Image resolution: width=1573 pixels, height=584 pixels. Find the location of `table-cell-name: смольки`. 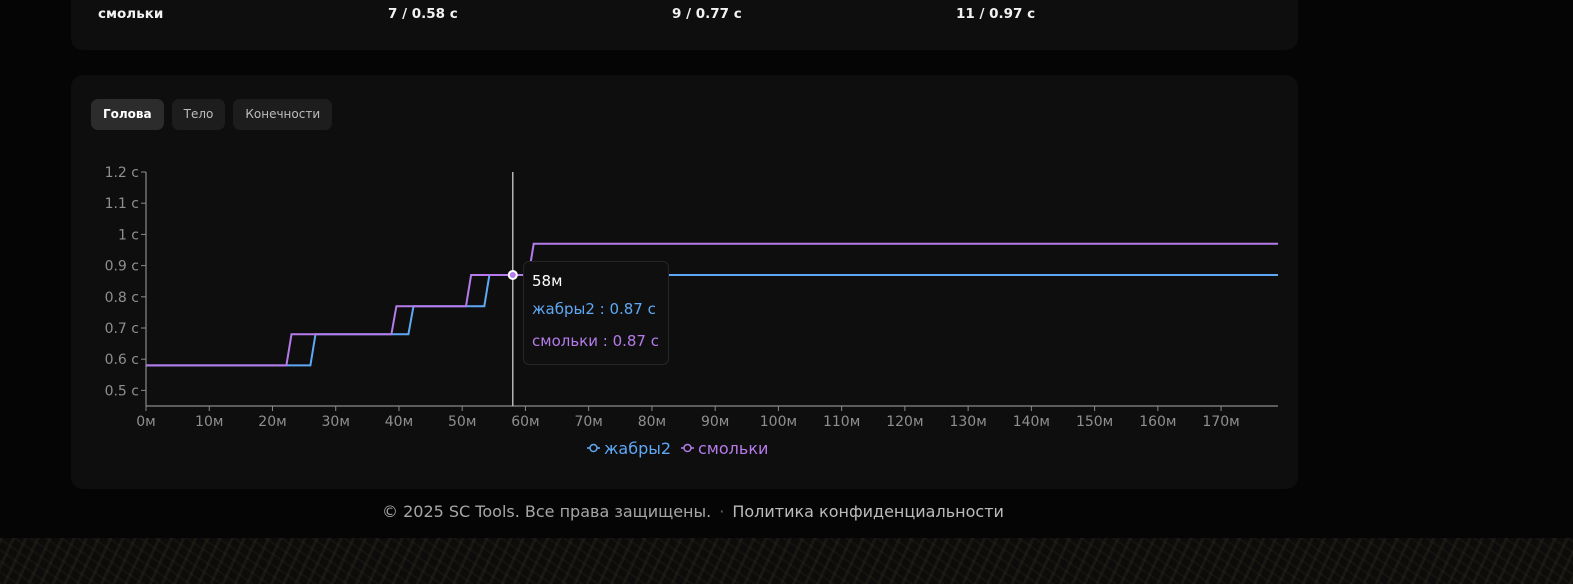

table-cell-name: смольки is located at coordinates (131, 14).